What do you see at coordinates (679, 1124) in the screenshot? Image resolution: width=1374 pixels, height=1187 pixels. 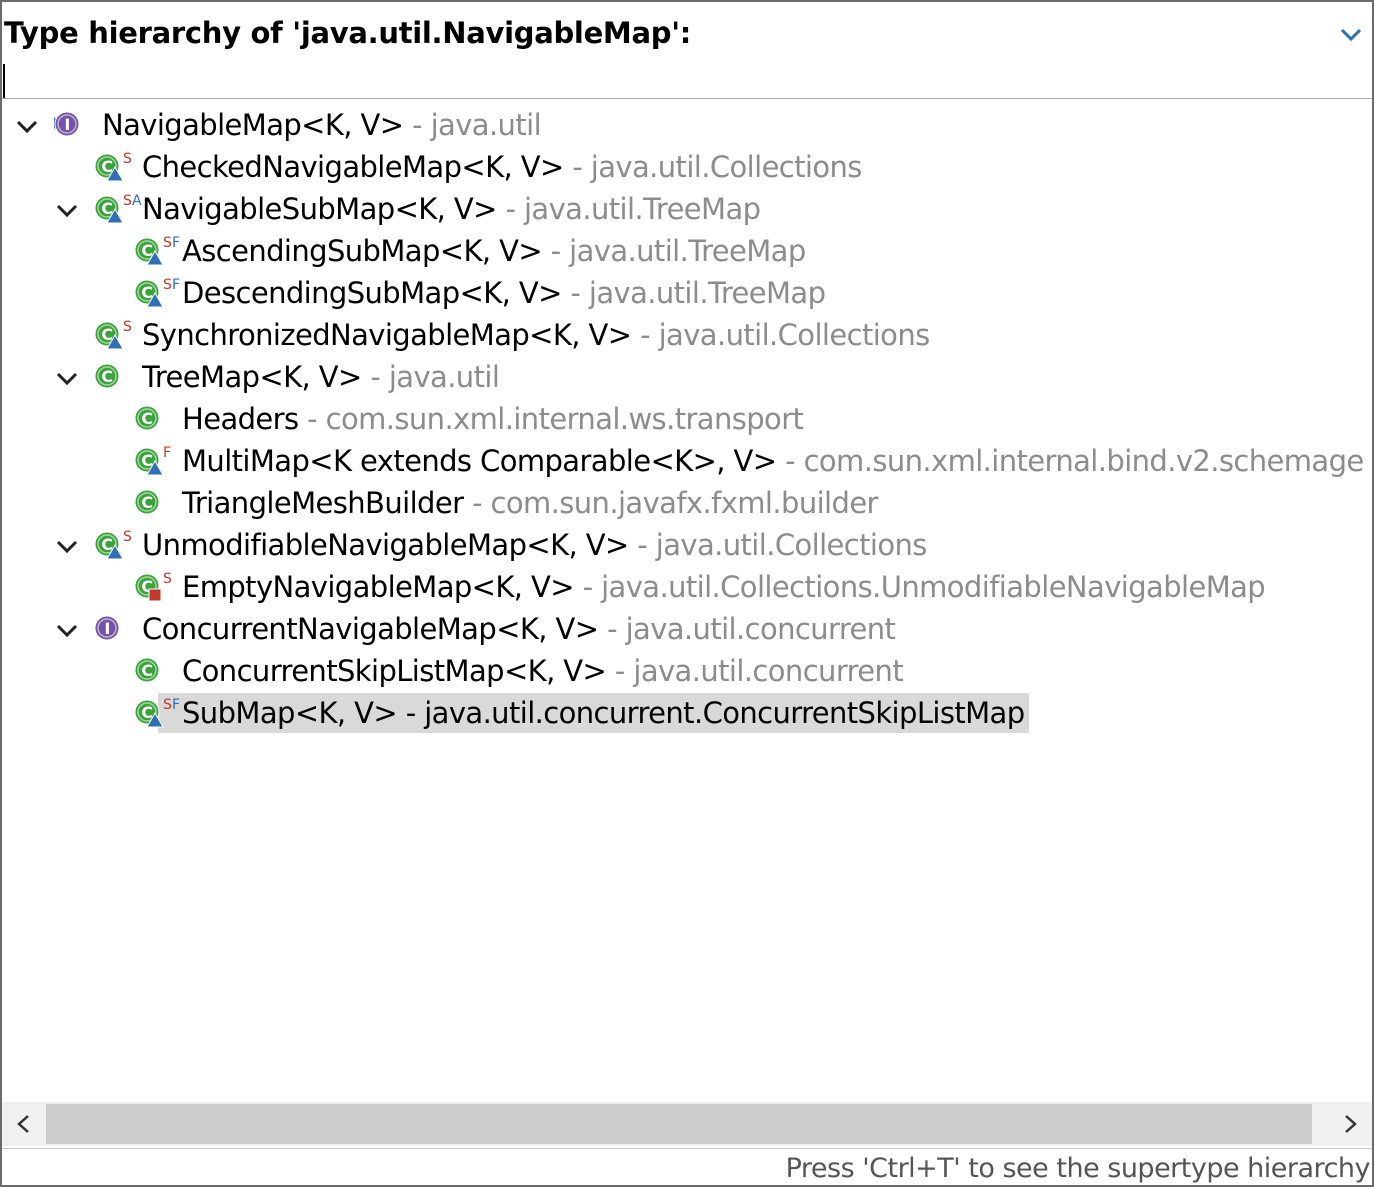 I see `scrollbar-thumb` at bounding box center [679, 1124].